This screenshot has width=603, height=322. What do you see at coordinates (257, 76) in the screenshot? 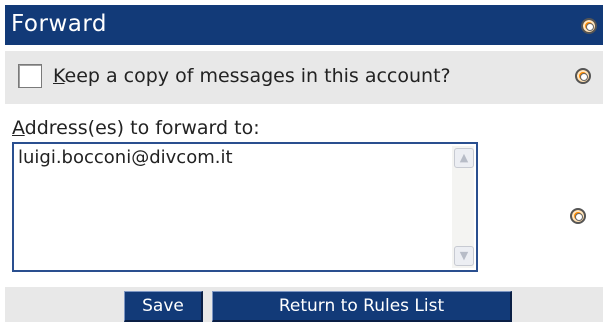
I see `keep-copy-label-text: eep a copy of messages in this account?` at bounding box center [257, 76].